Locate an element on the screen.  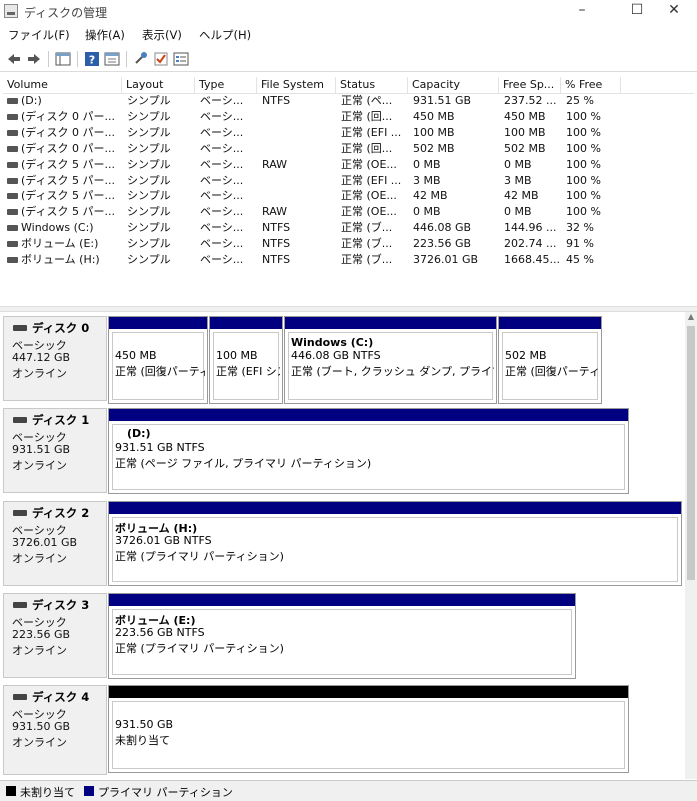
cell-capacity: 3 MB is located at coordinates (427, 180).